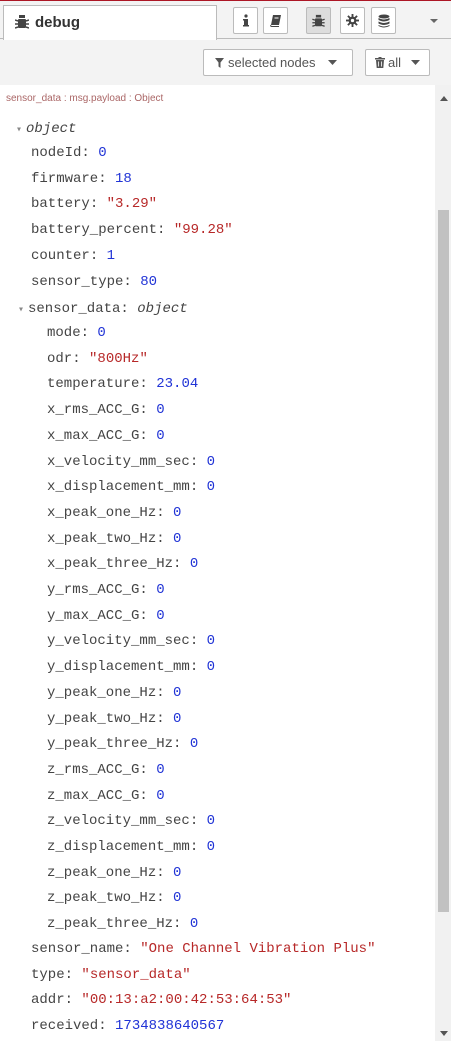 Image resolution: width=451 pixels, height=1041 pixels. Describe the element at coordinates (443, 561) in the screenshot. I see `scrollbar-thumb` at that location.